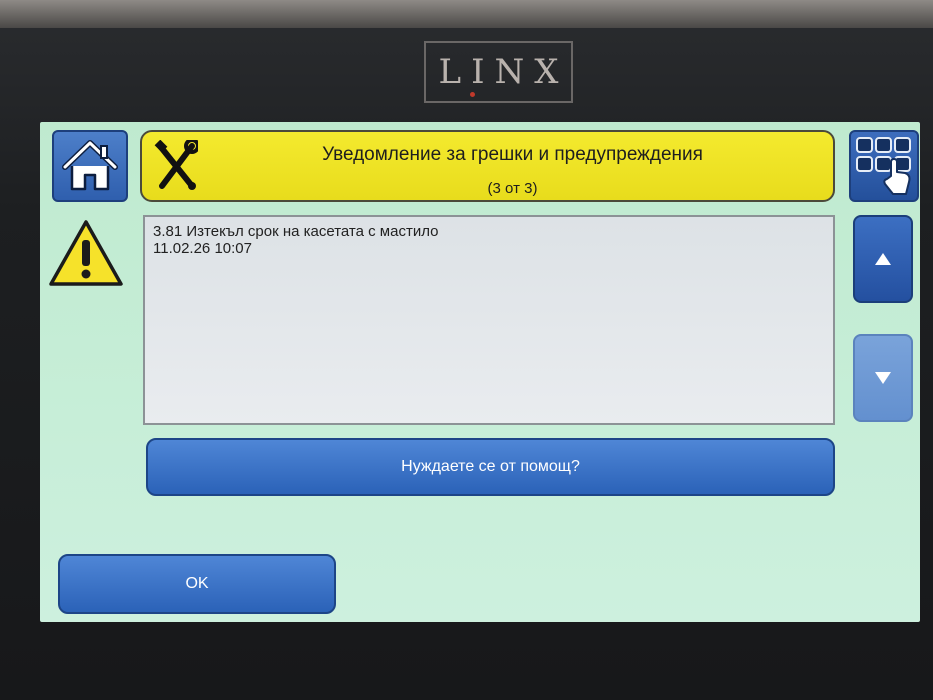 This screenshot has width=933, height=700. I want to click on help-button: Нуждаете се от помощ?, so click(490, 467).